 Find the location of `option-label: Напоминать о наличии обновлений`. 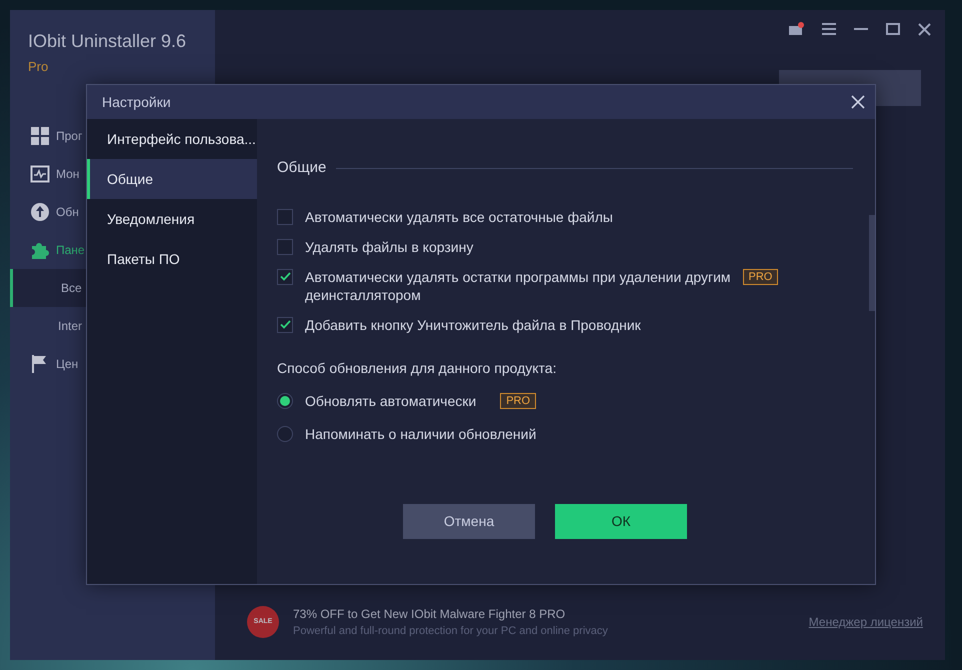

option-label: Напоминать о наличии обновлений is located at coordinates (420, 434).